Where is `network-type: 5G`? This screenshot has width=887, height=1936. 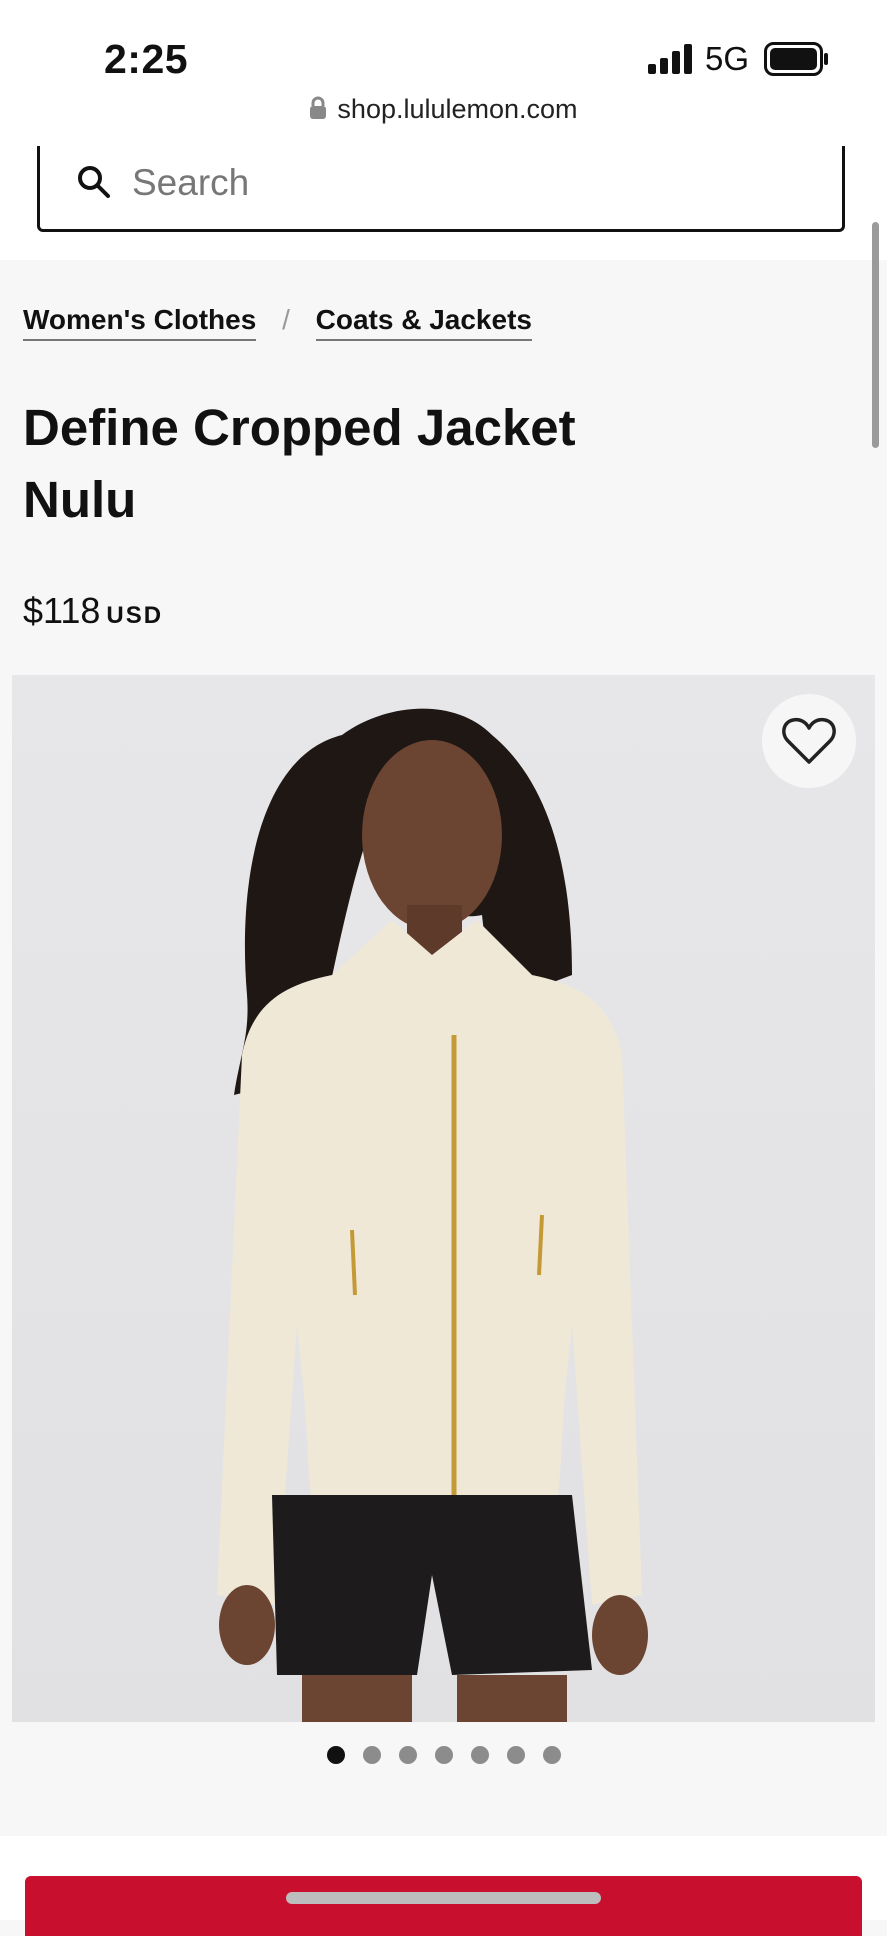
network-type: 5G is located at coordinates (727, 58).